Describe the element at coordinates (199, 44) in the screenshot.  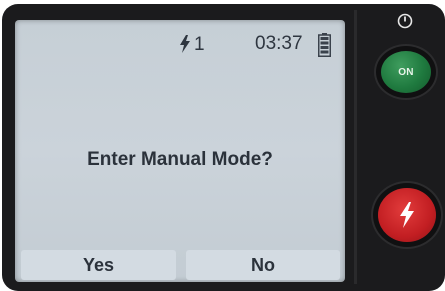
I see `flash-count: 1` at that location.